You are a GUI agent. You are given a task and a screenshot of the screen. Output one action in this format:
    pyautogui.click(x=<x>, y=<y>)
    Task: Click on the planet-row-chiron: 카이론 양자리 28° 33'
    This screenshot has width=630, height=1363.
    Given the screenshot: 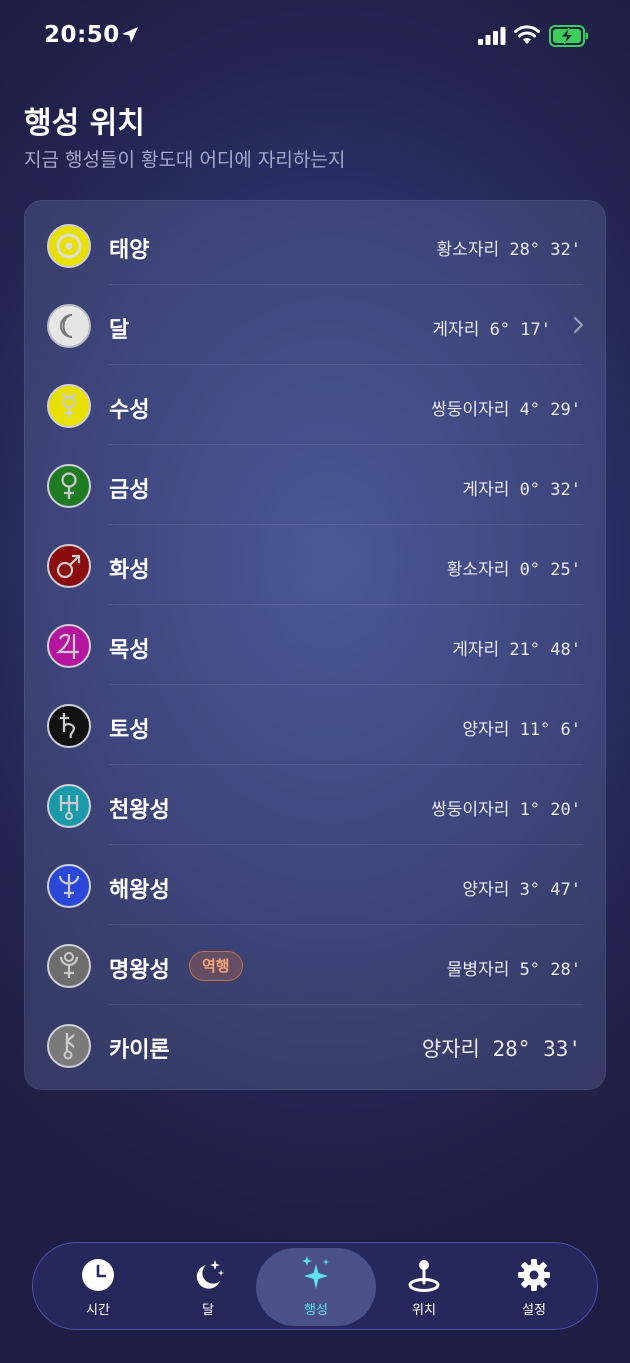 What is the action you would take?
    pyautogui.click(x=316, y=1045)
    